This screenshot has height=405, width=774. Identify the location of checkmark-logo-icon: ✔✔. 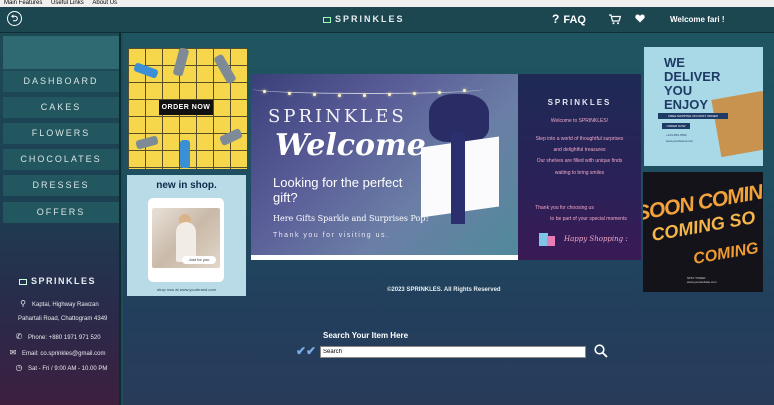
(306, 351).